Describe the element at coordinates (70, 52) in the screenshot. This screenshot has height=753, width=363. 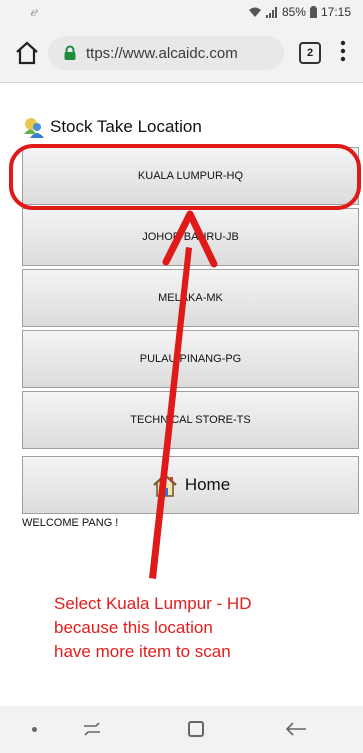
I see `lock-icon` at that location.